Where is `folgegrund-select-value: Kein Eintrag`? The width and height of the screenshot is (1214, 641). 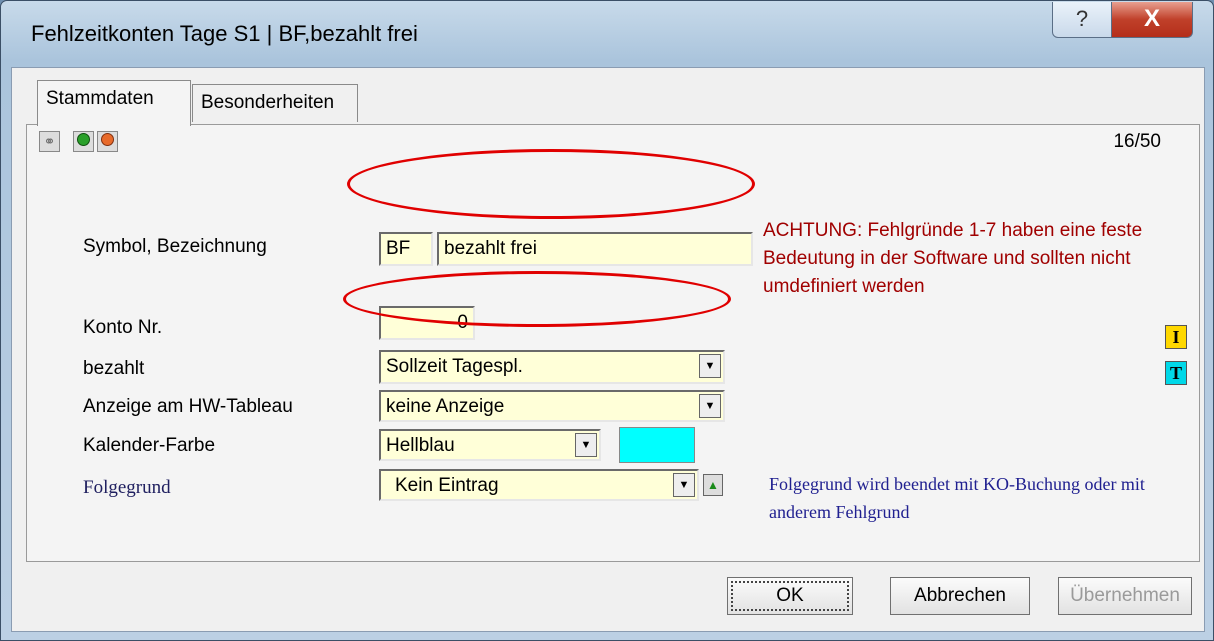
folgegrund-select-value: Kein Eintrag is located at coordinates (447, 485).